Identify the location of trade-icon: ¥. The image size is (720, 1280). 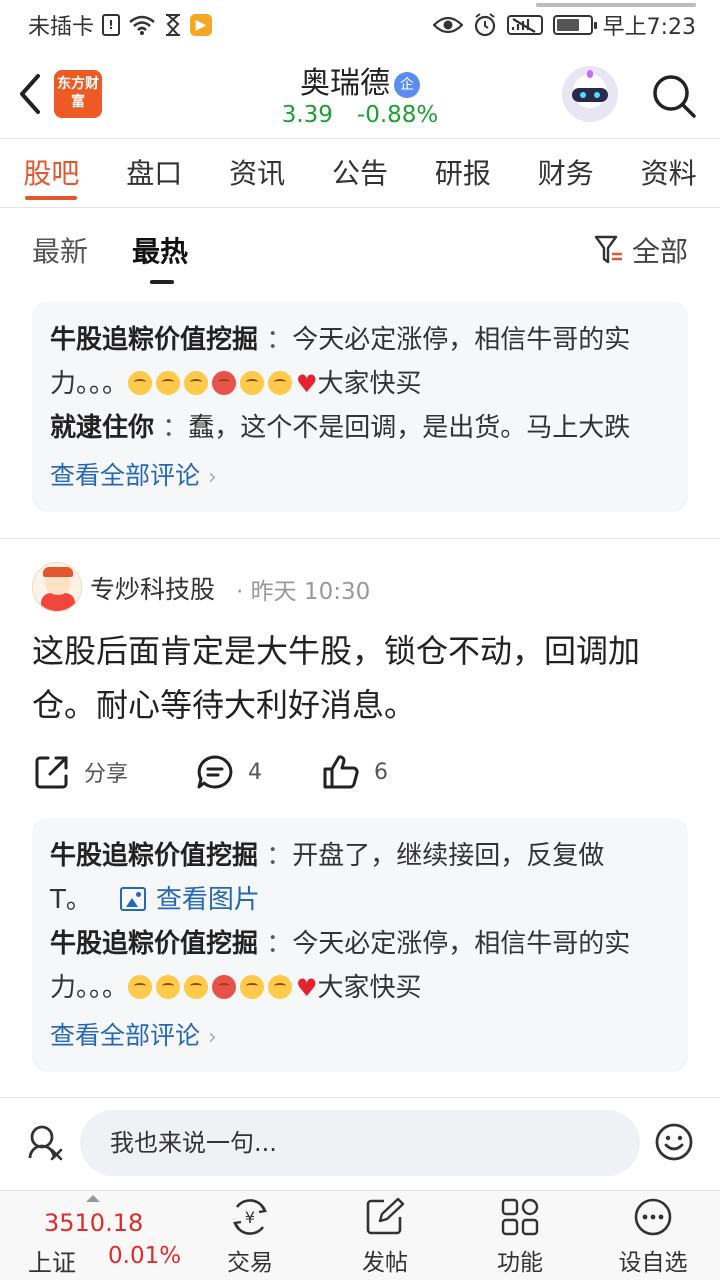
(250, 1217).